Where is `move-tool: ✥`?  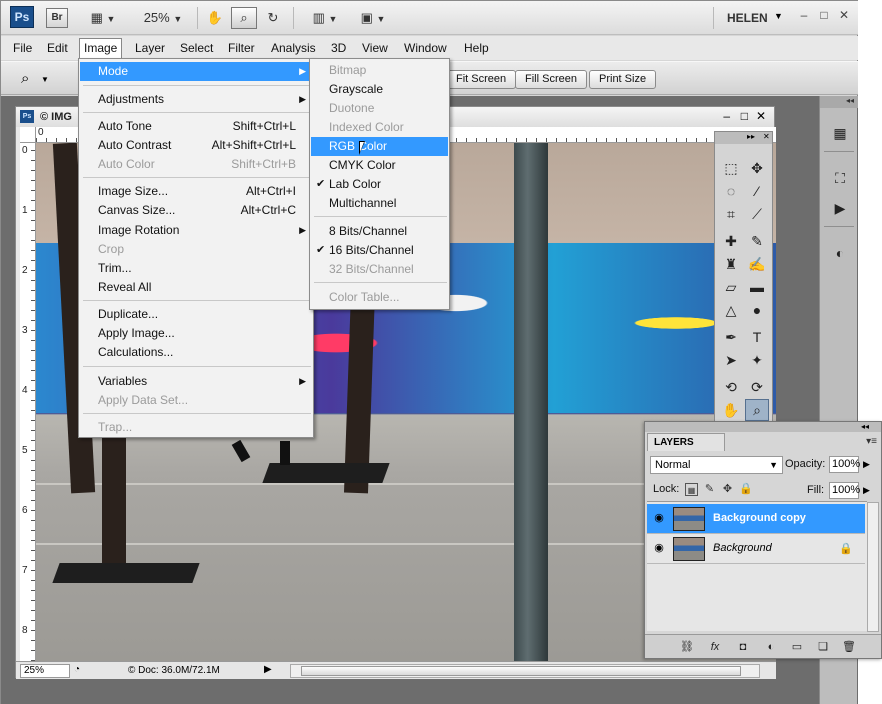
move-tool: ✥ is located at coordinates (757, 168).